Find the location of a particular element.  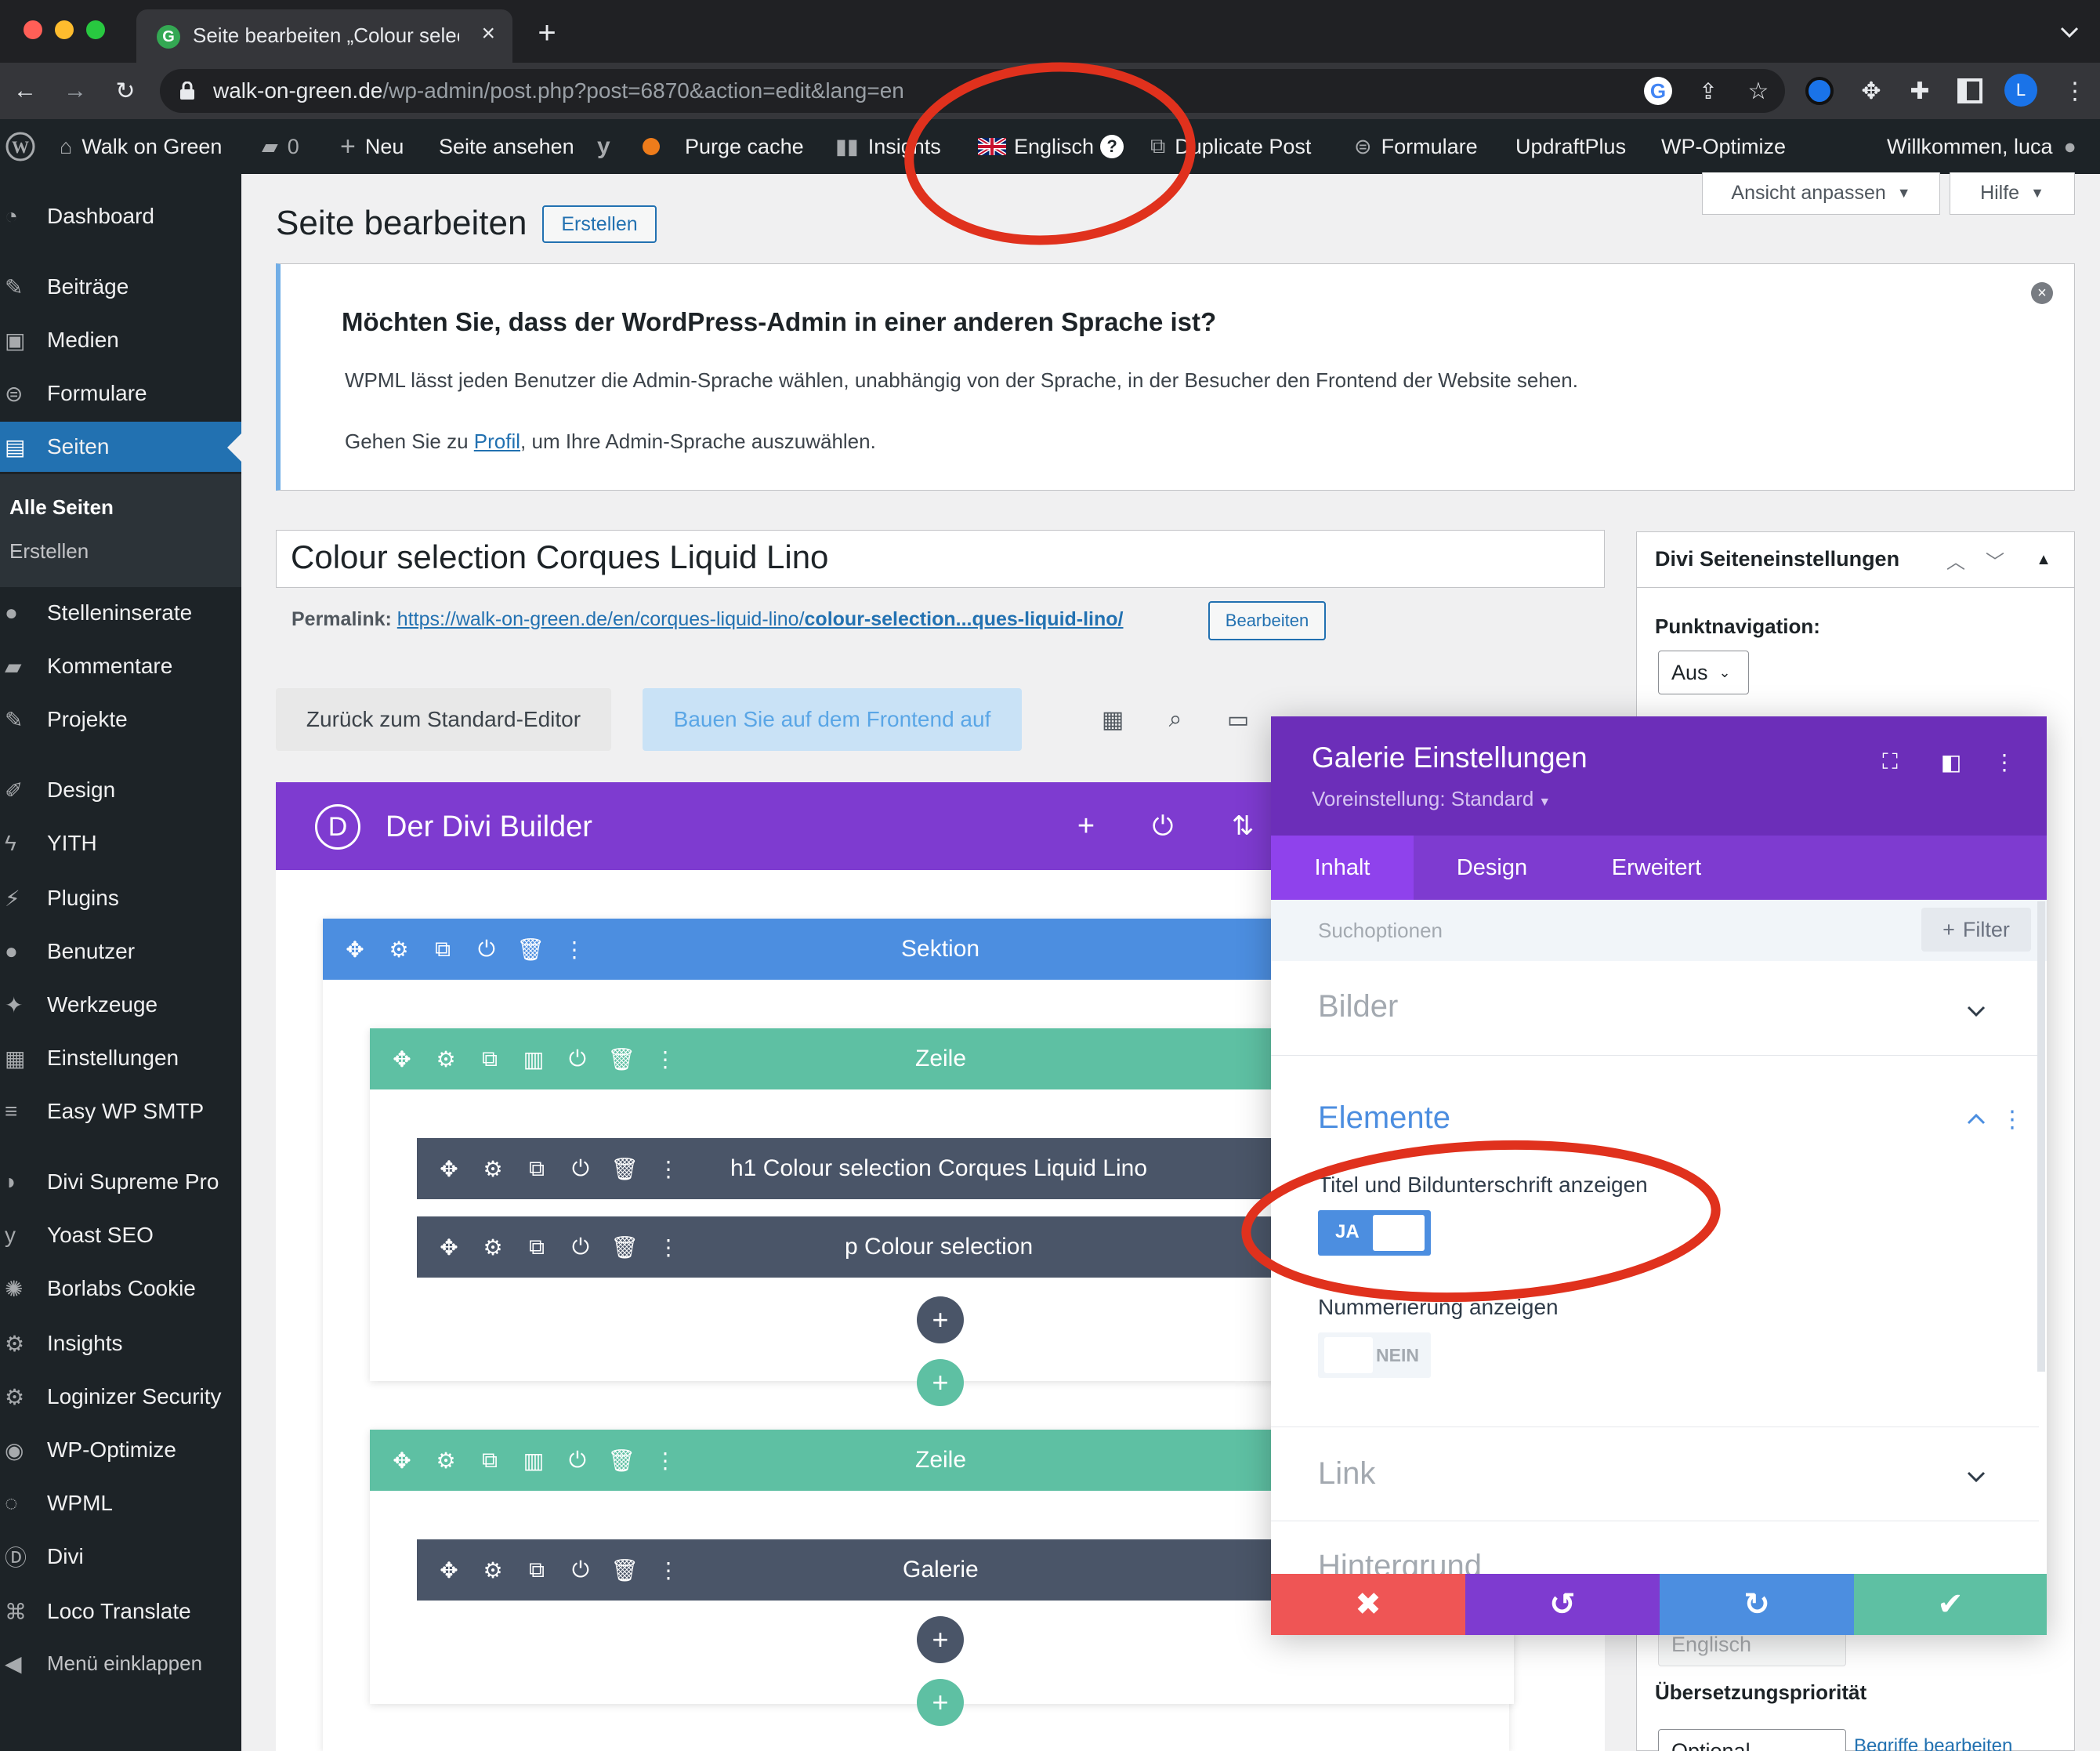

translation-priority-select: Optional is located at coordinates (1752, 1740).